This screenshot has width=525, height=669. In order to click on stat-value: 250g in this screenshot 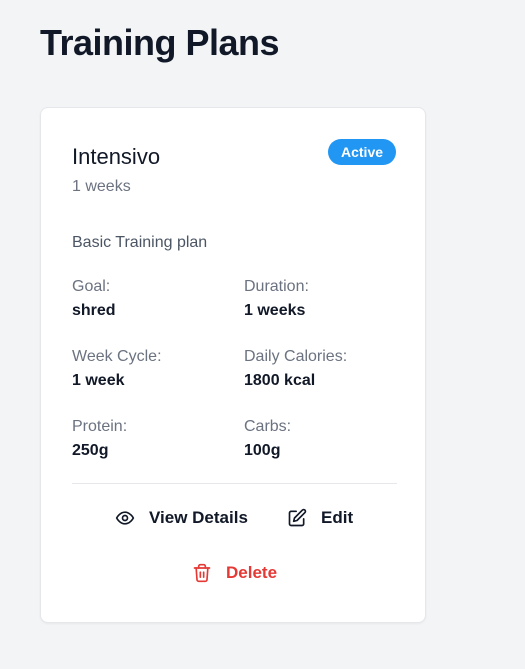, I will do `click(90, 450)`.